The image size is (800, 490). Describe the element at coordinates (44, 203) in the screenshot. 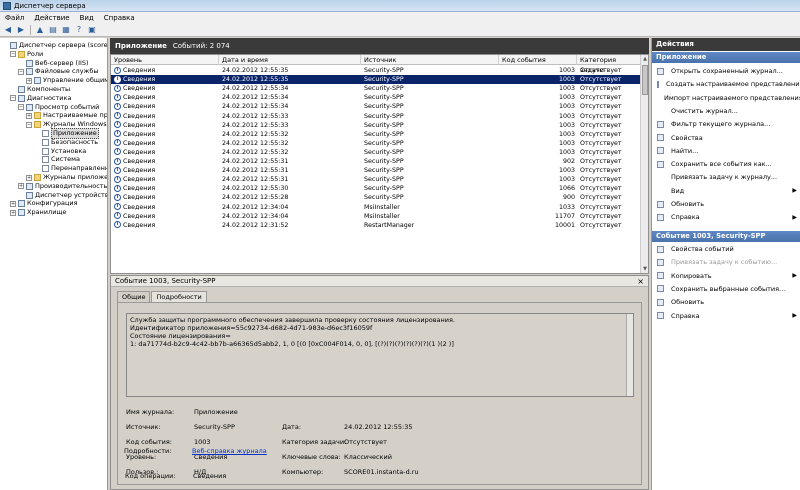

I see `tree-item: + Конфигурация` at that location.